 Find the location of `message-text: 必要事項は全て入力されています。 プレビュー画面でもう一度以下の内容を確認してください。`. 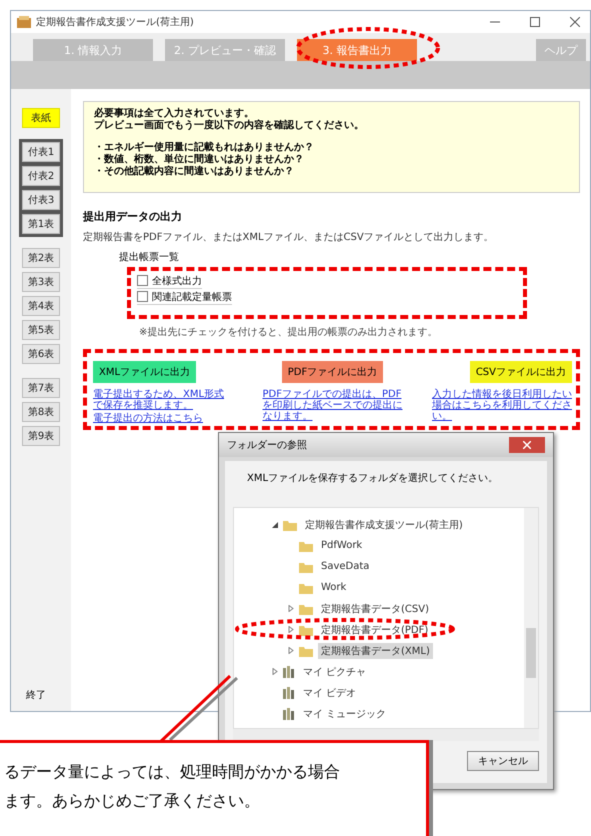

message-text: 必要事項は全て入力されています。 プレビュー画面でもう一度以下の内容を確認してください。 is located at coordinates (229, 120).